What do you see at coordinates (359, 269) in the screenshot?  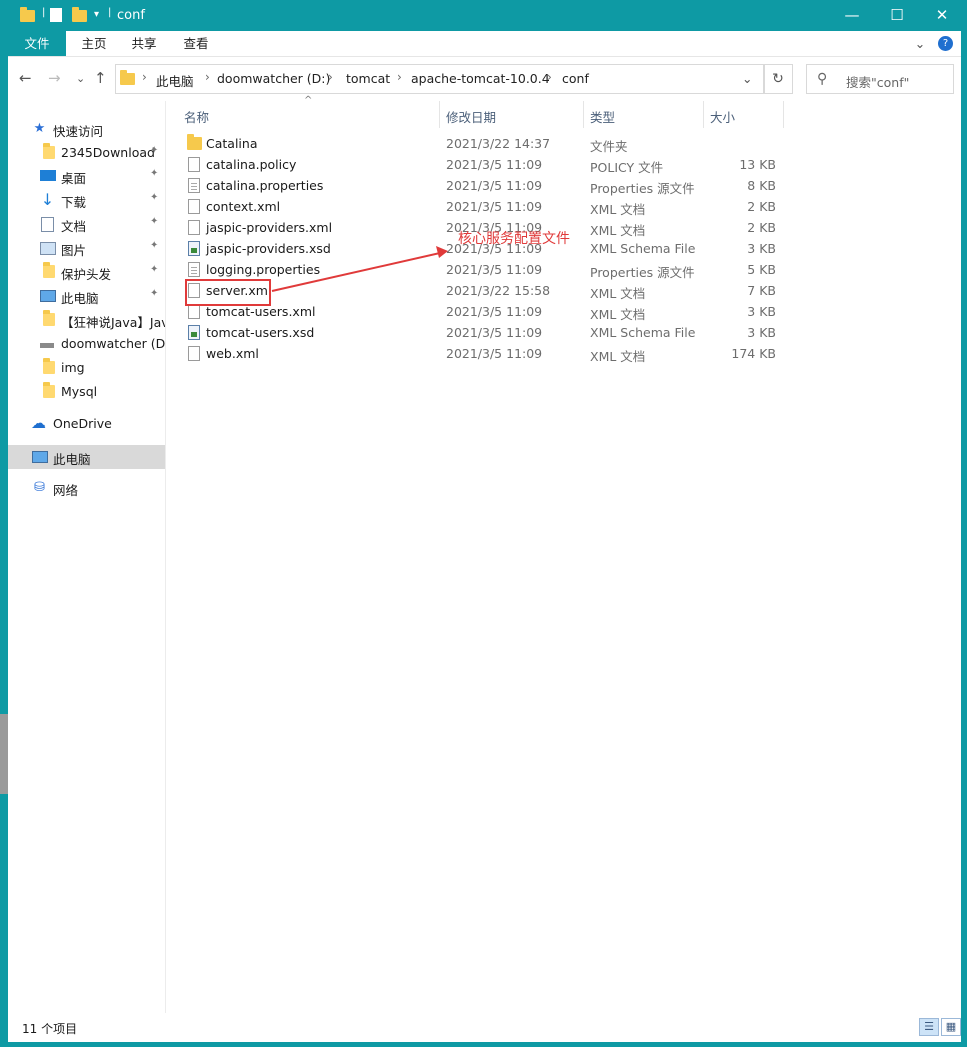 I see `annotation-arrow` at bounding box center [359, 269].